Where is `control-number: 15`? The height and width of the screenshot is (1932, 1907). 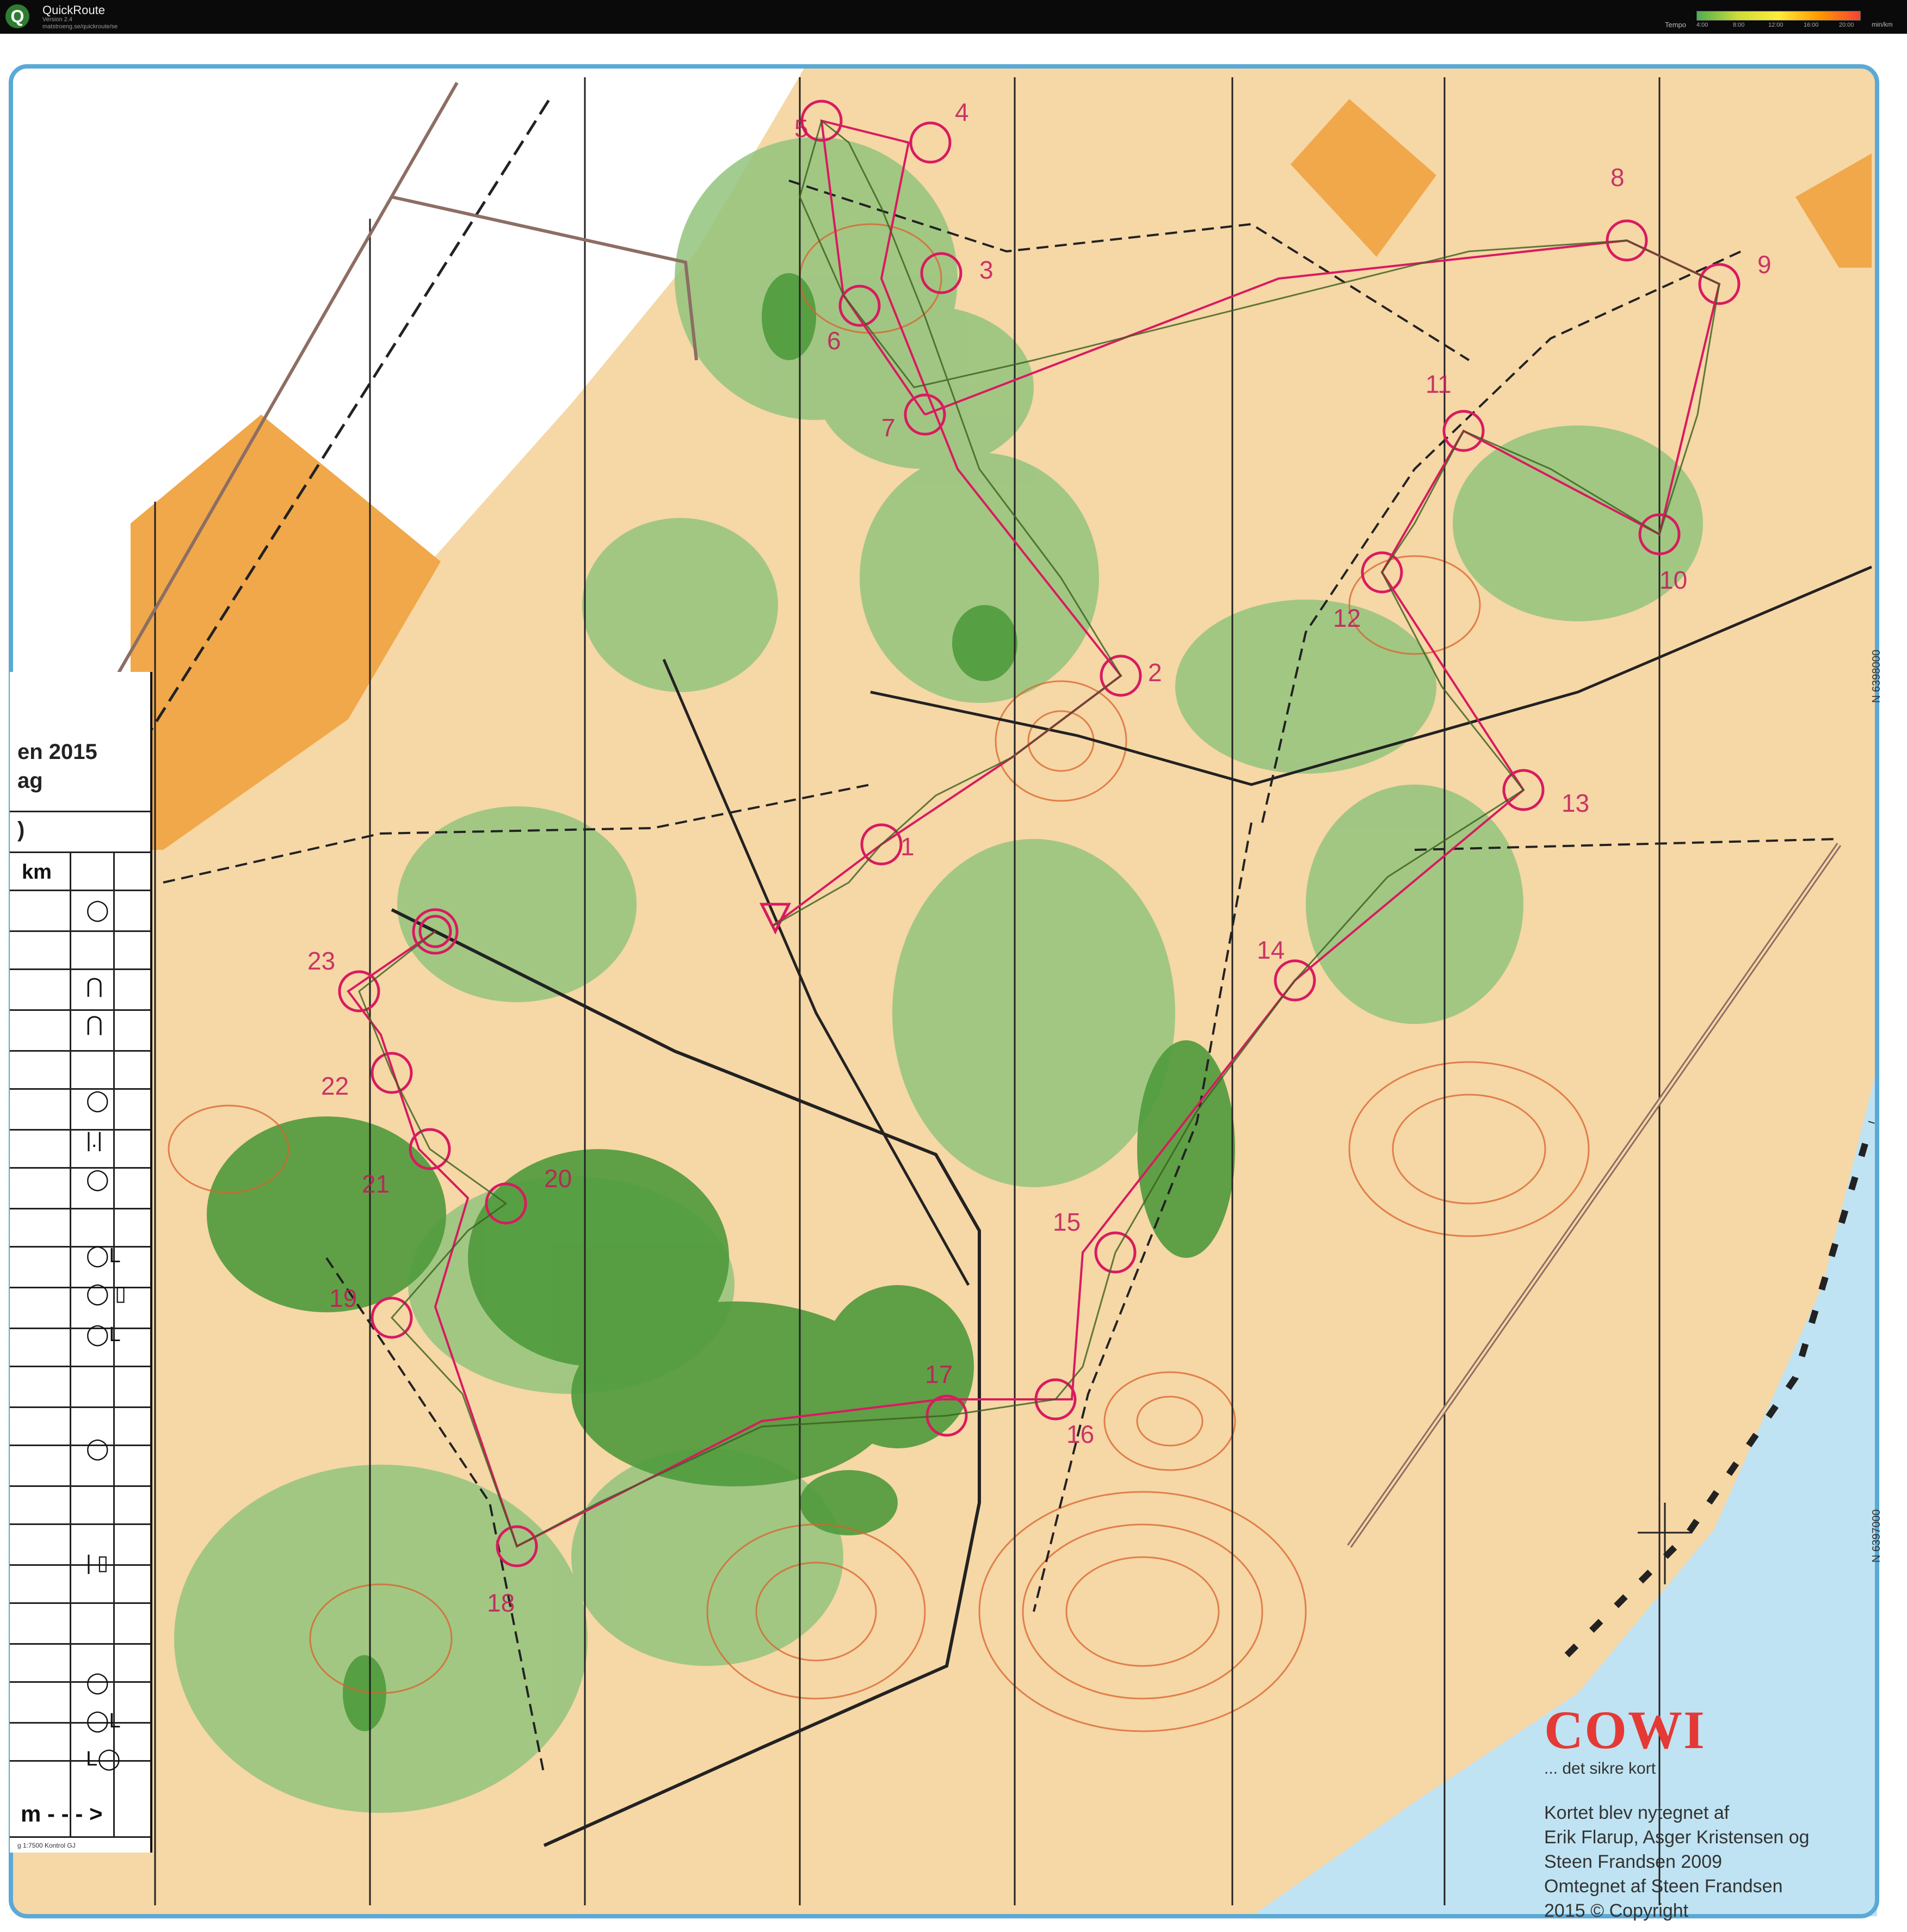 control-number: 15 is located at coordinates (1067, 1222).